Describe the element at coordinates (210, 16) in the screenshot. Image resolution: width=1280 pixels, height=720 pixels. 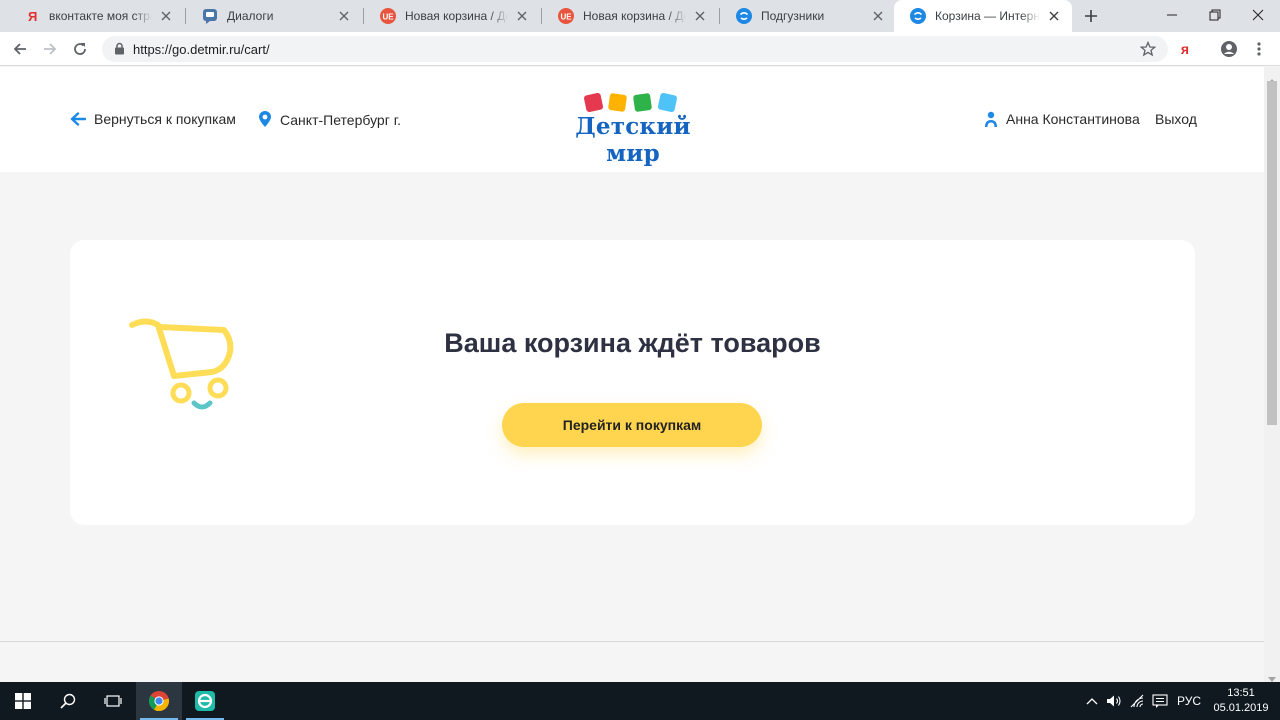
I see `vk-messages-icon` at that location.